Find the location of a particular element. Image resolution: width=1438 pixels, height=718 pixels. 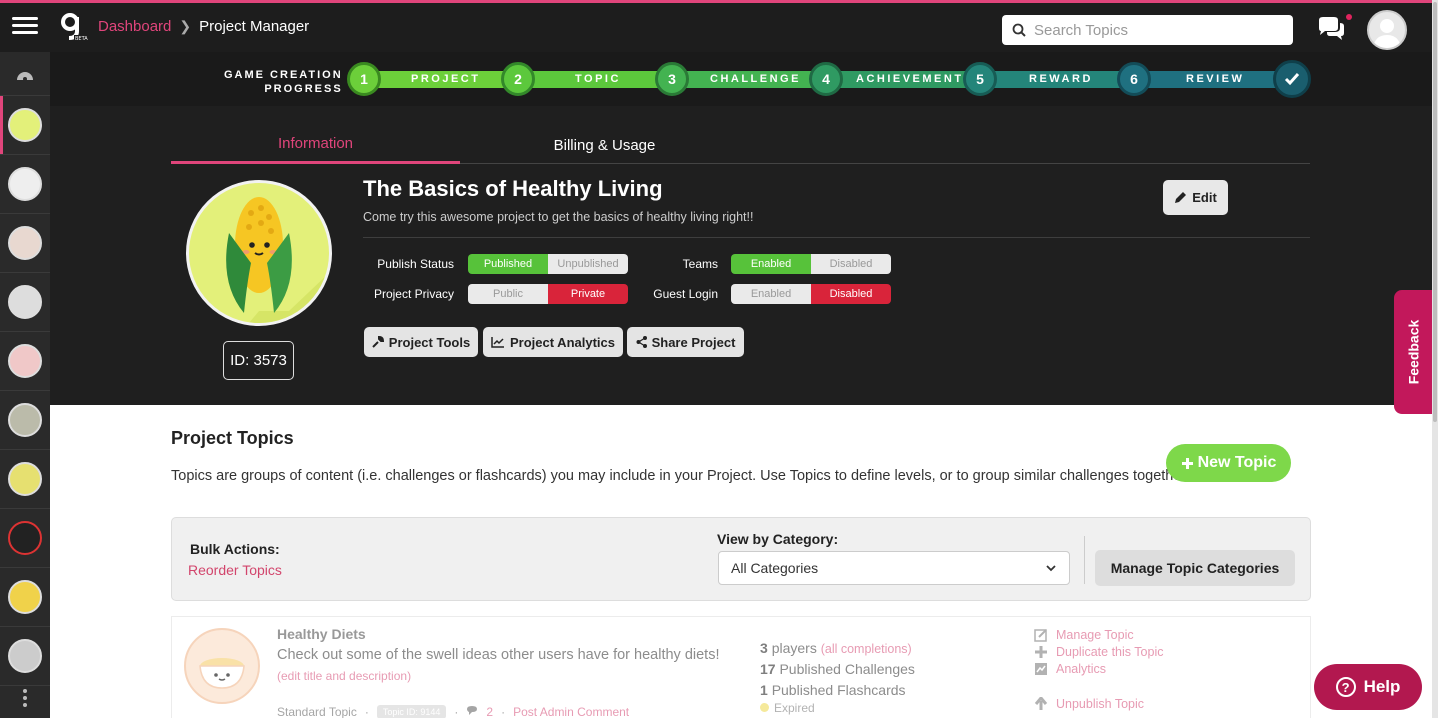

post-admin-comment-link: Post Admin Comment is located at coordinates (571, 711).